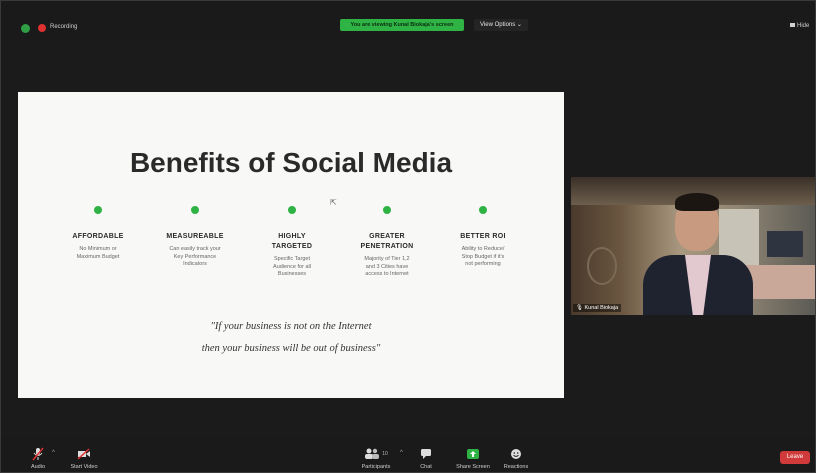 This screenshot has width=816, height=473. I want to click on quote-line-1: "If your business is not on the Internet, so click(291, 326).